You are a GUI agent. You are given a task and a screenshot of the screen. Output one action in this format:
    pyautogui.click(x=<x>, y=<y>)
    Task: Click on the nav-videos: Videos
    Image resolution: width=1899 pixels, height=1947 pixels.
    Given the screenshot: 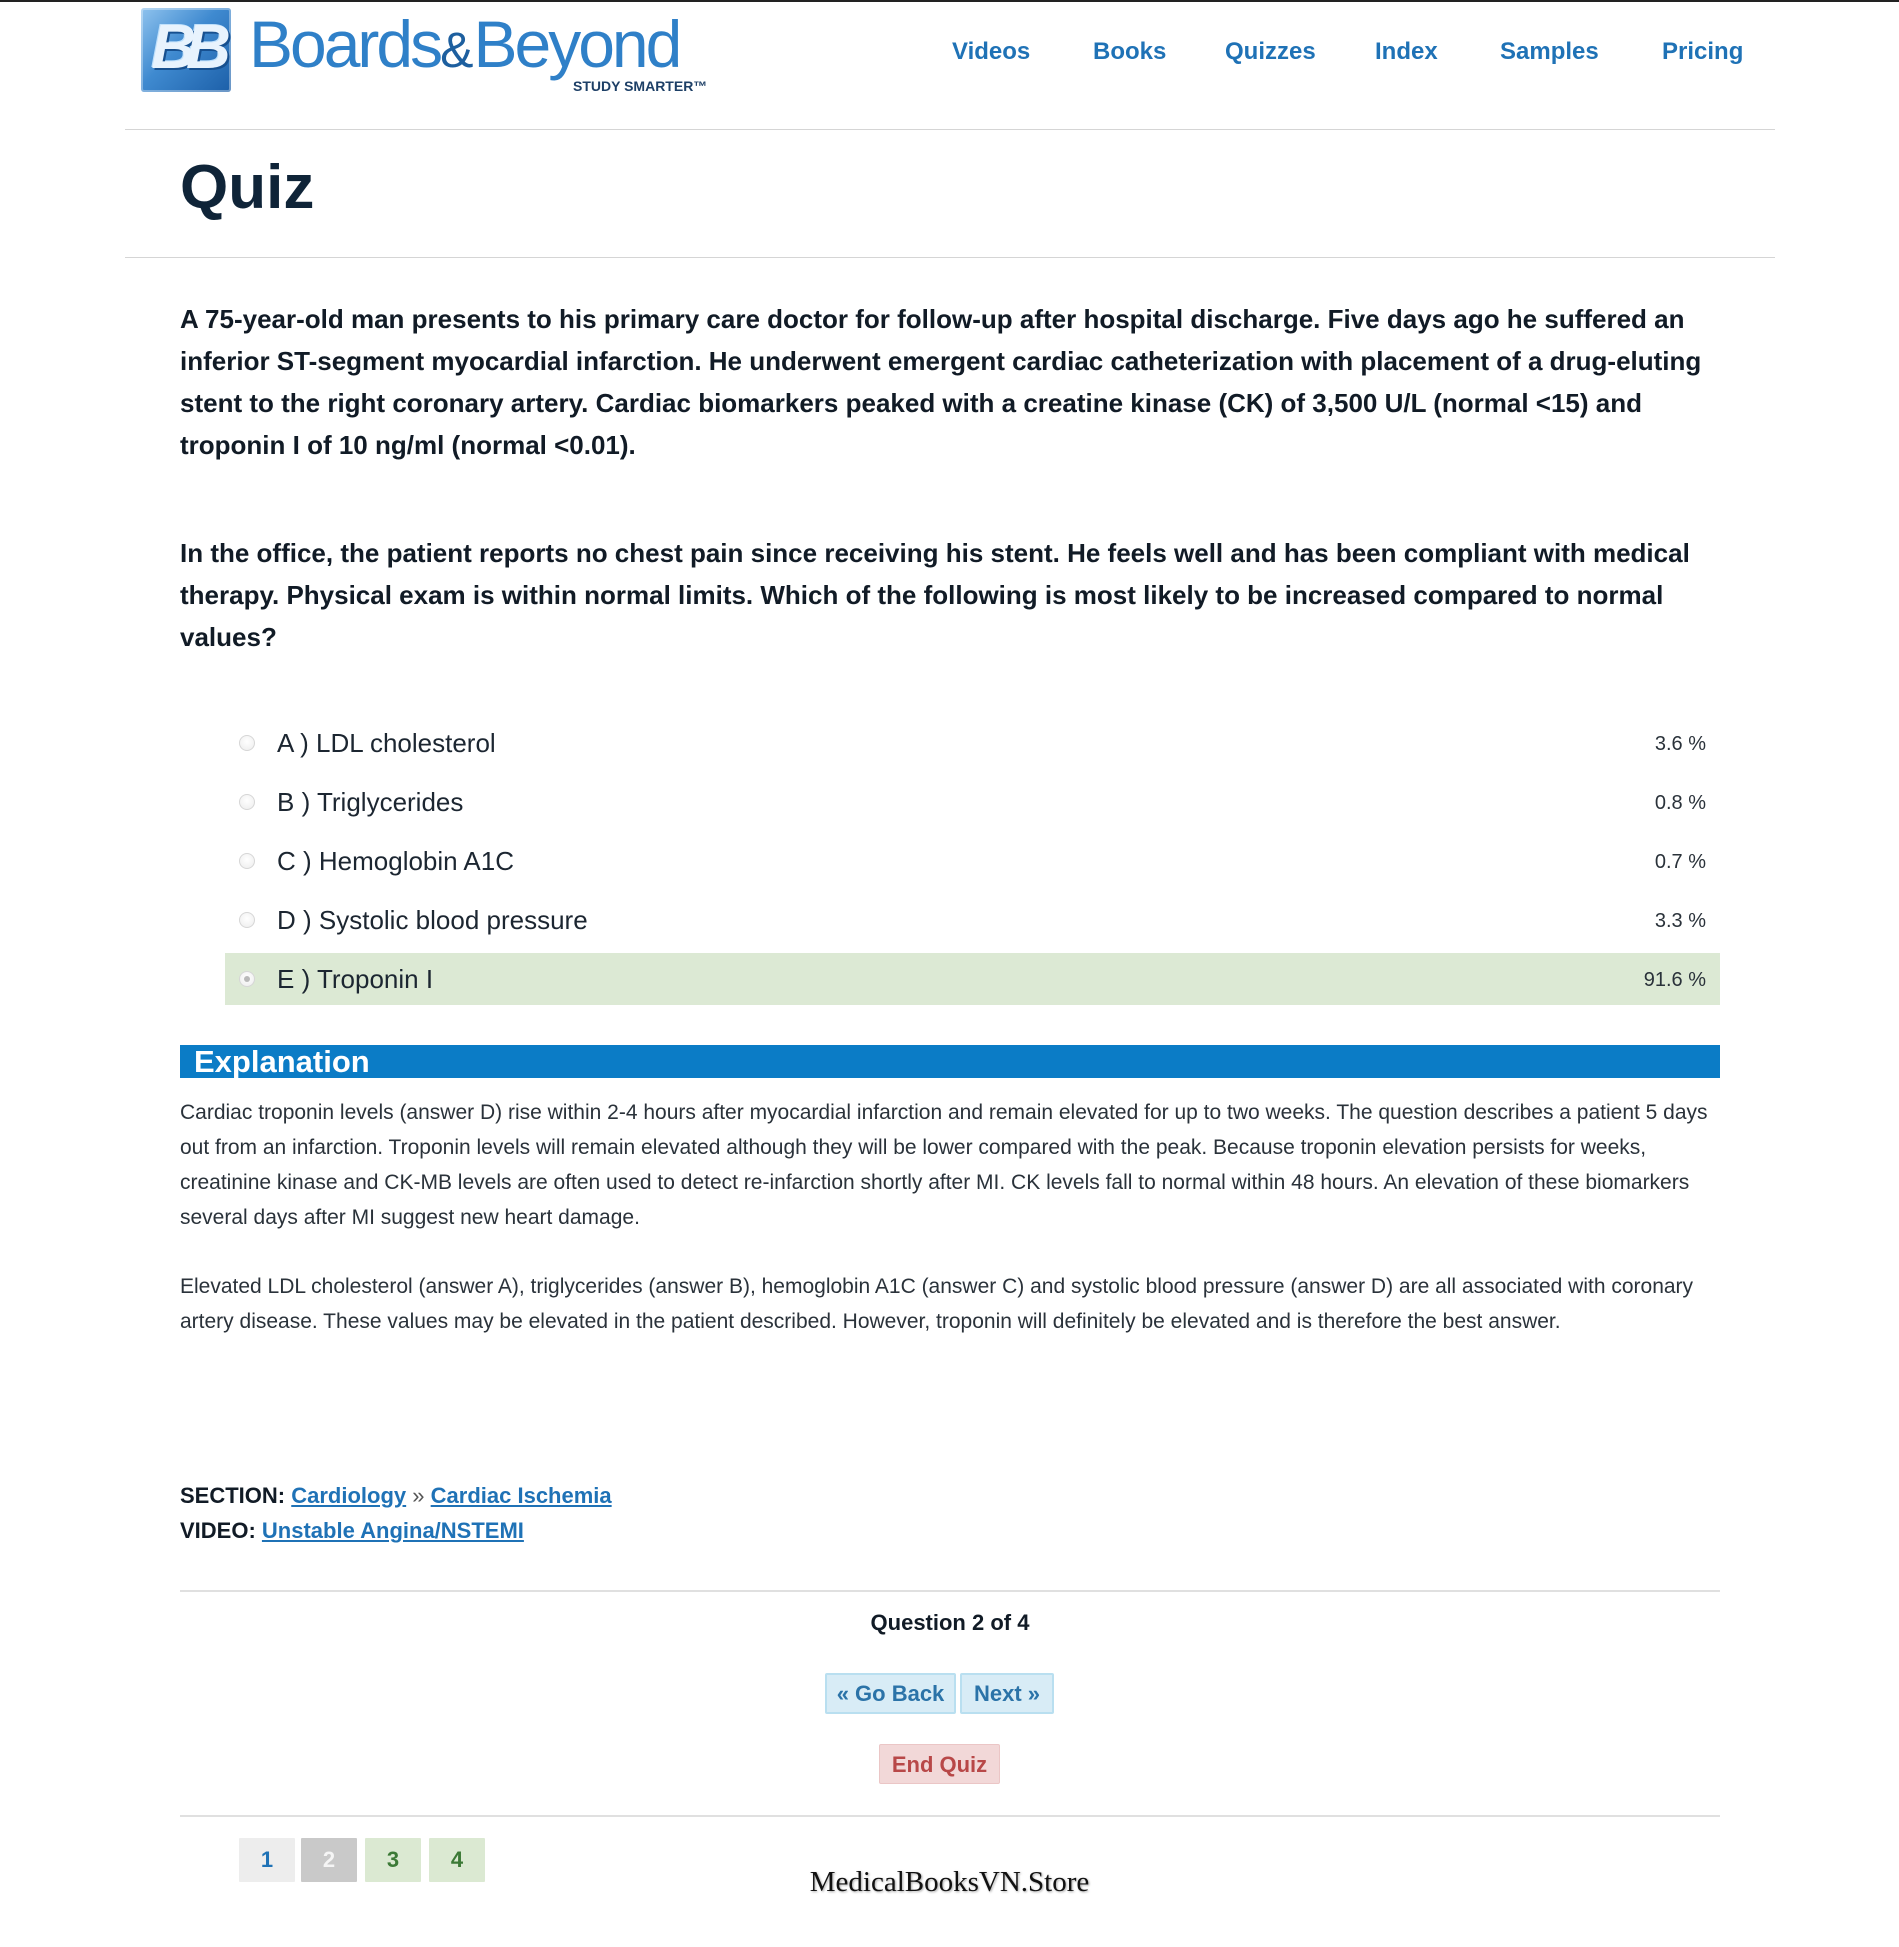 What is the action you would take?
    pyautogui.click(x=991, y=52)
    